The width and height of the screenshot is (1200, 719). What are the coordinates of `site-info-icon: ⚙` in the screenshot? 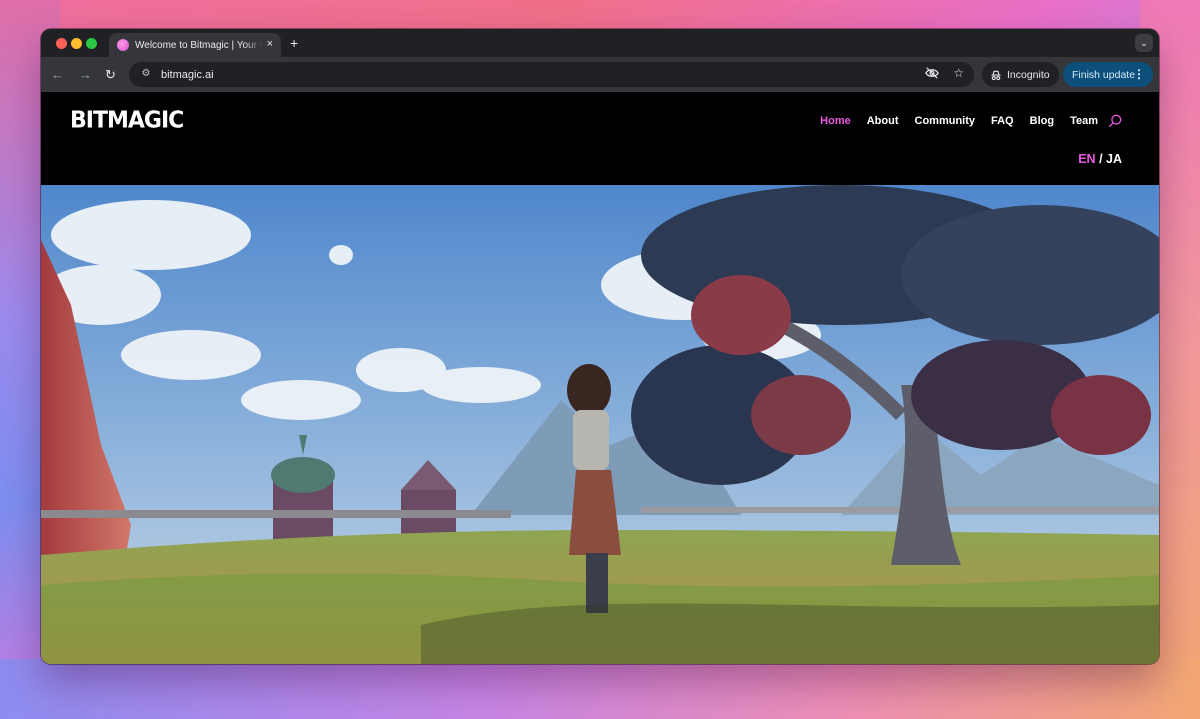 It's located at (146, 75).